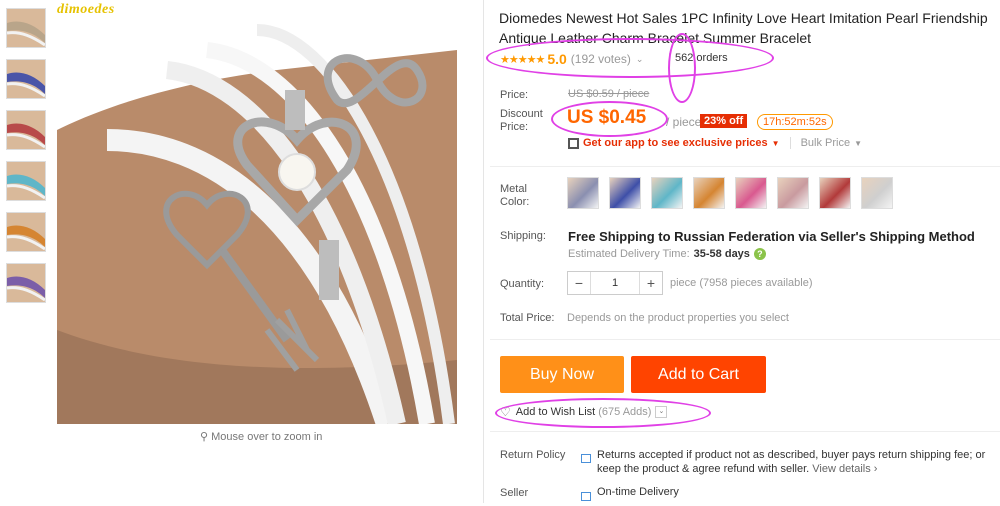 The image size is (1000, 506). I want to click on wishlist-label: Add to Wish List, so click(555, 412).